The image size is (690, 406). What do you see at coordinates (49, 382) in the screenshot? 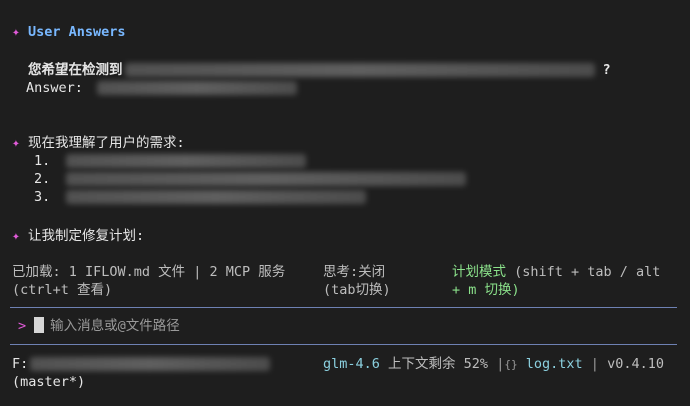
I see `git-branch: (master*)` at bounding box center [49, 382].